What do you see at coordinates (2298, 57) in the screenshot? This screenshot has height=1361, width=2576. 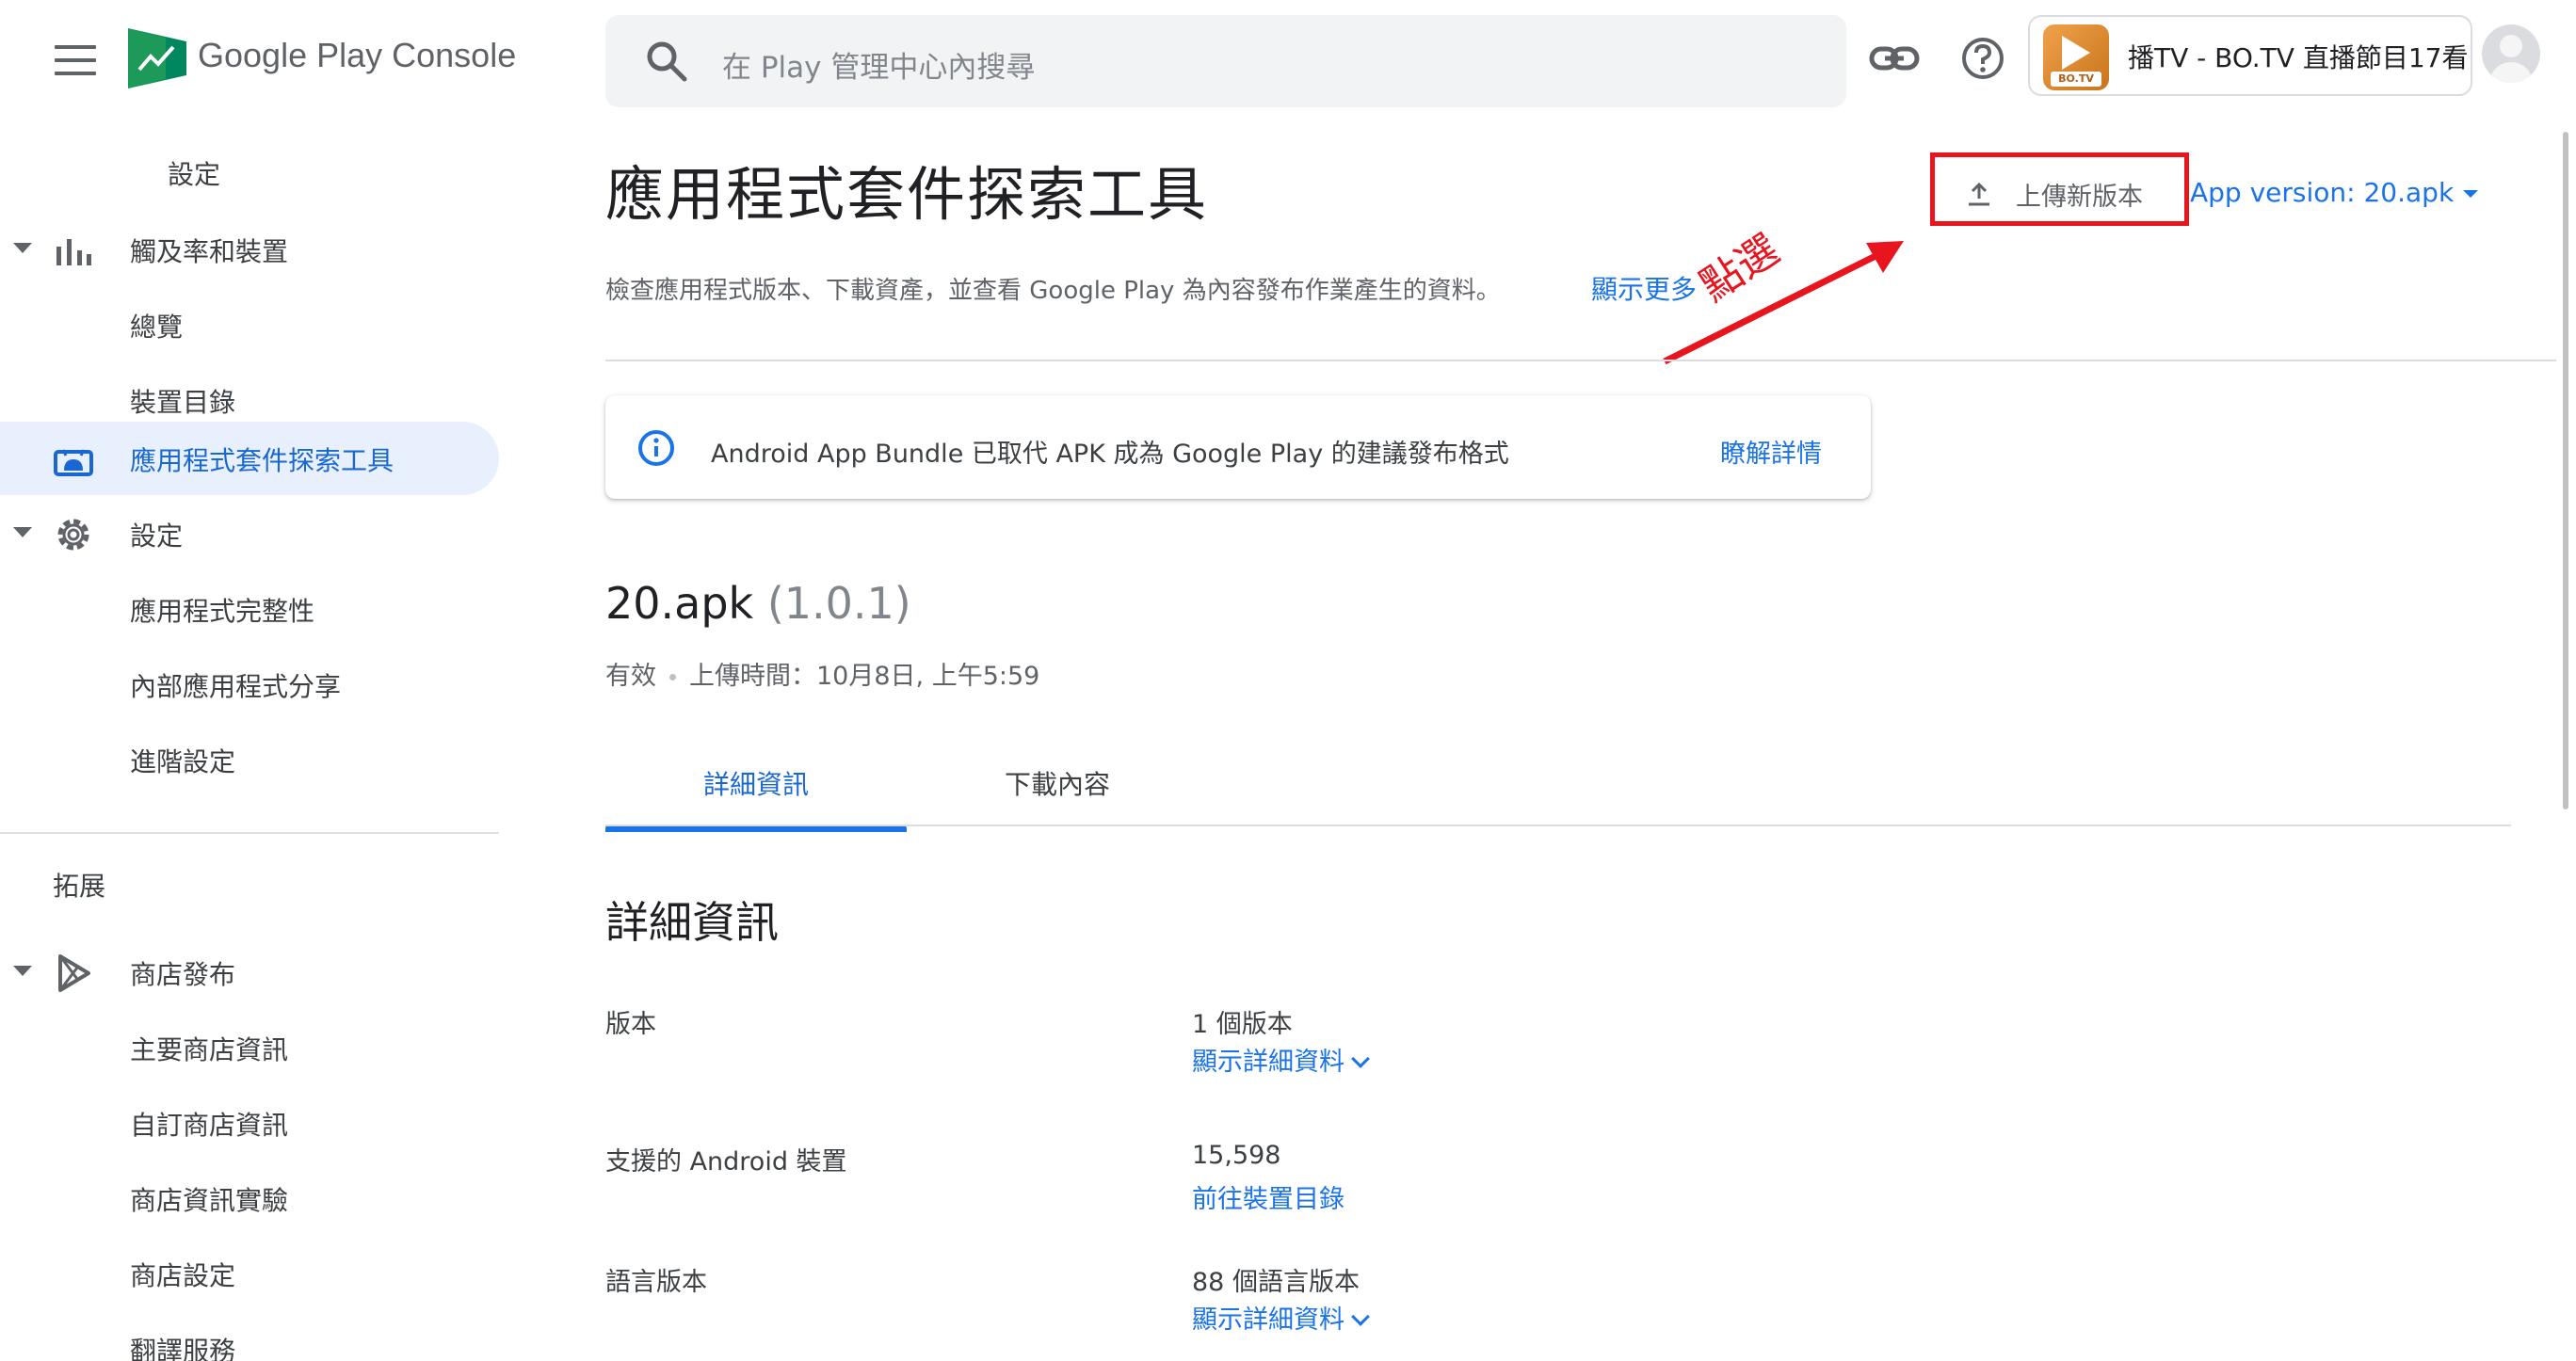 I see `app-name: 播TV - BO.TV 直播節目17看` at bounding box center [2298, 57].